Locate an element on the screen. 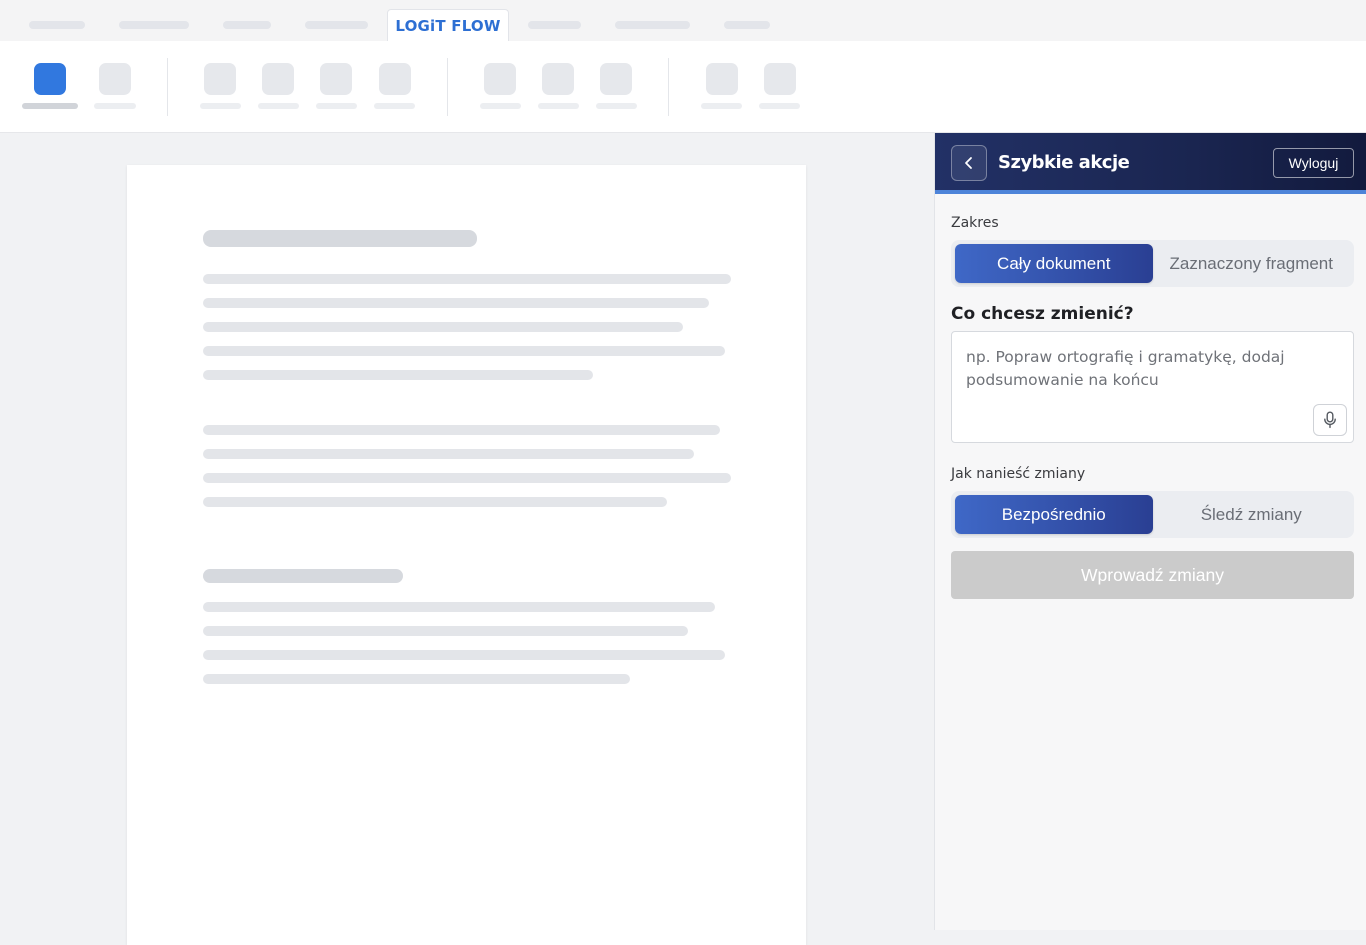 This screenshot has width=1366, height=945. change-request-field is located at coordinates (1152, 387).